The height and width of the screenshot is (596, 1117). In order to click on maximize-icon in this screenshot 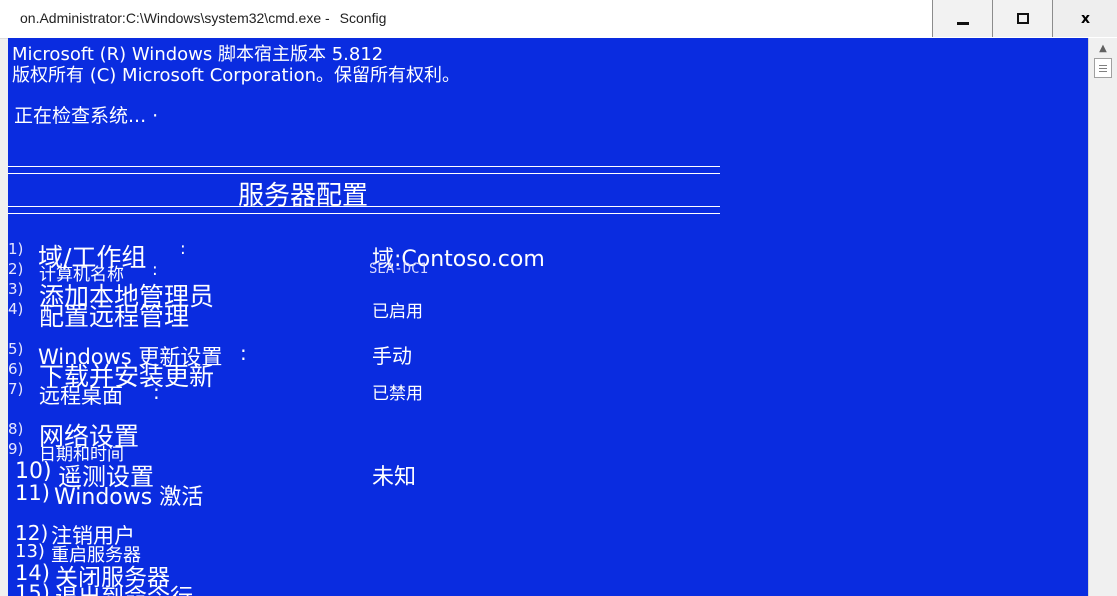, I will do `click(1022, 18)`.